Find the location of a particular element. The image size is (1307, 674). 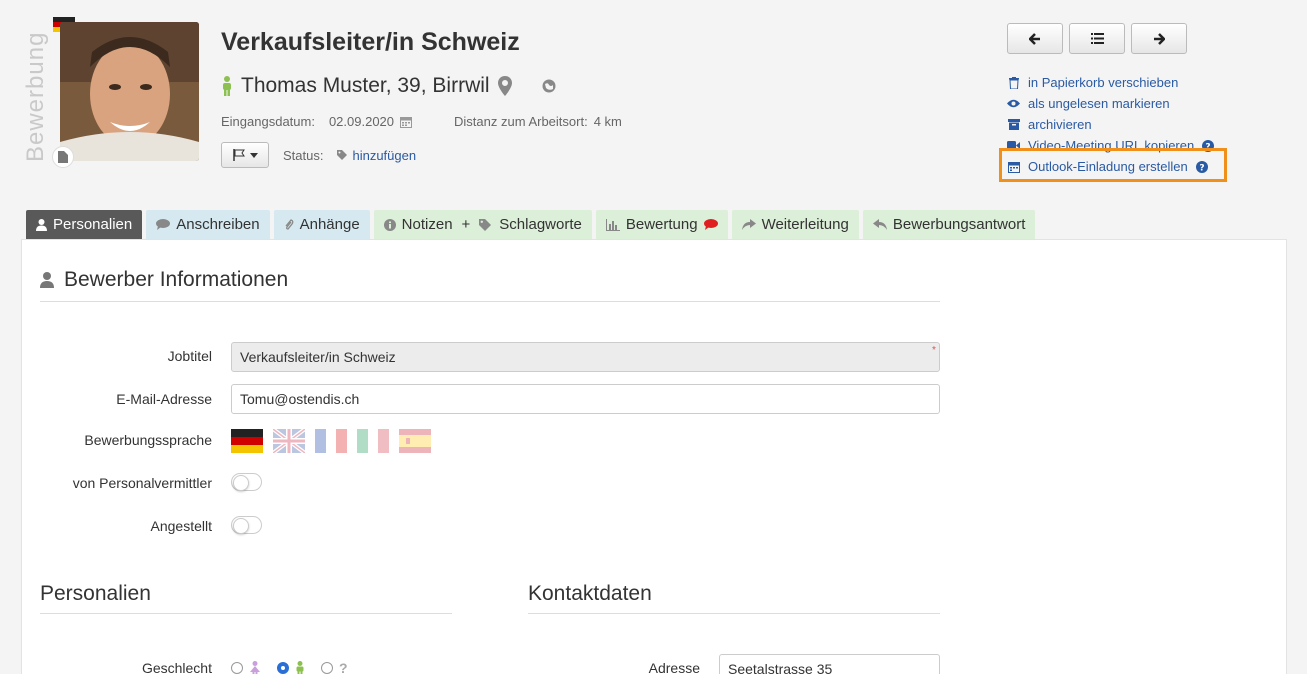

applicant-photo is located at coordinates (129, 91).